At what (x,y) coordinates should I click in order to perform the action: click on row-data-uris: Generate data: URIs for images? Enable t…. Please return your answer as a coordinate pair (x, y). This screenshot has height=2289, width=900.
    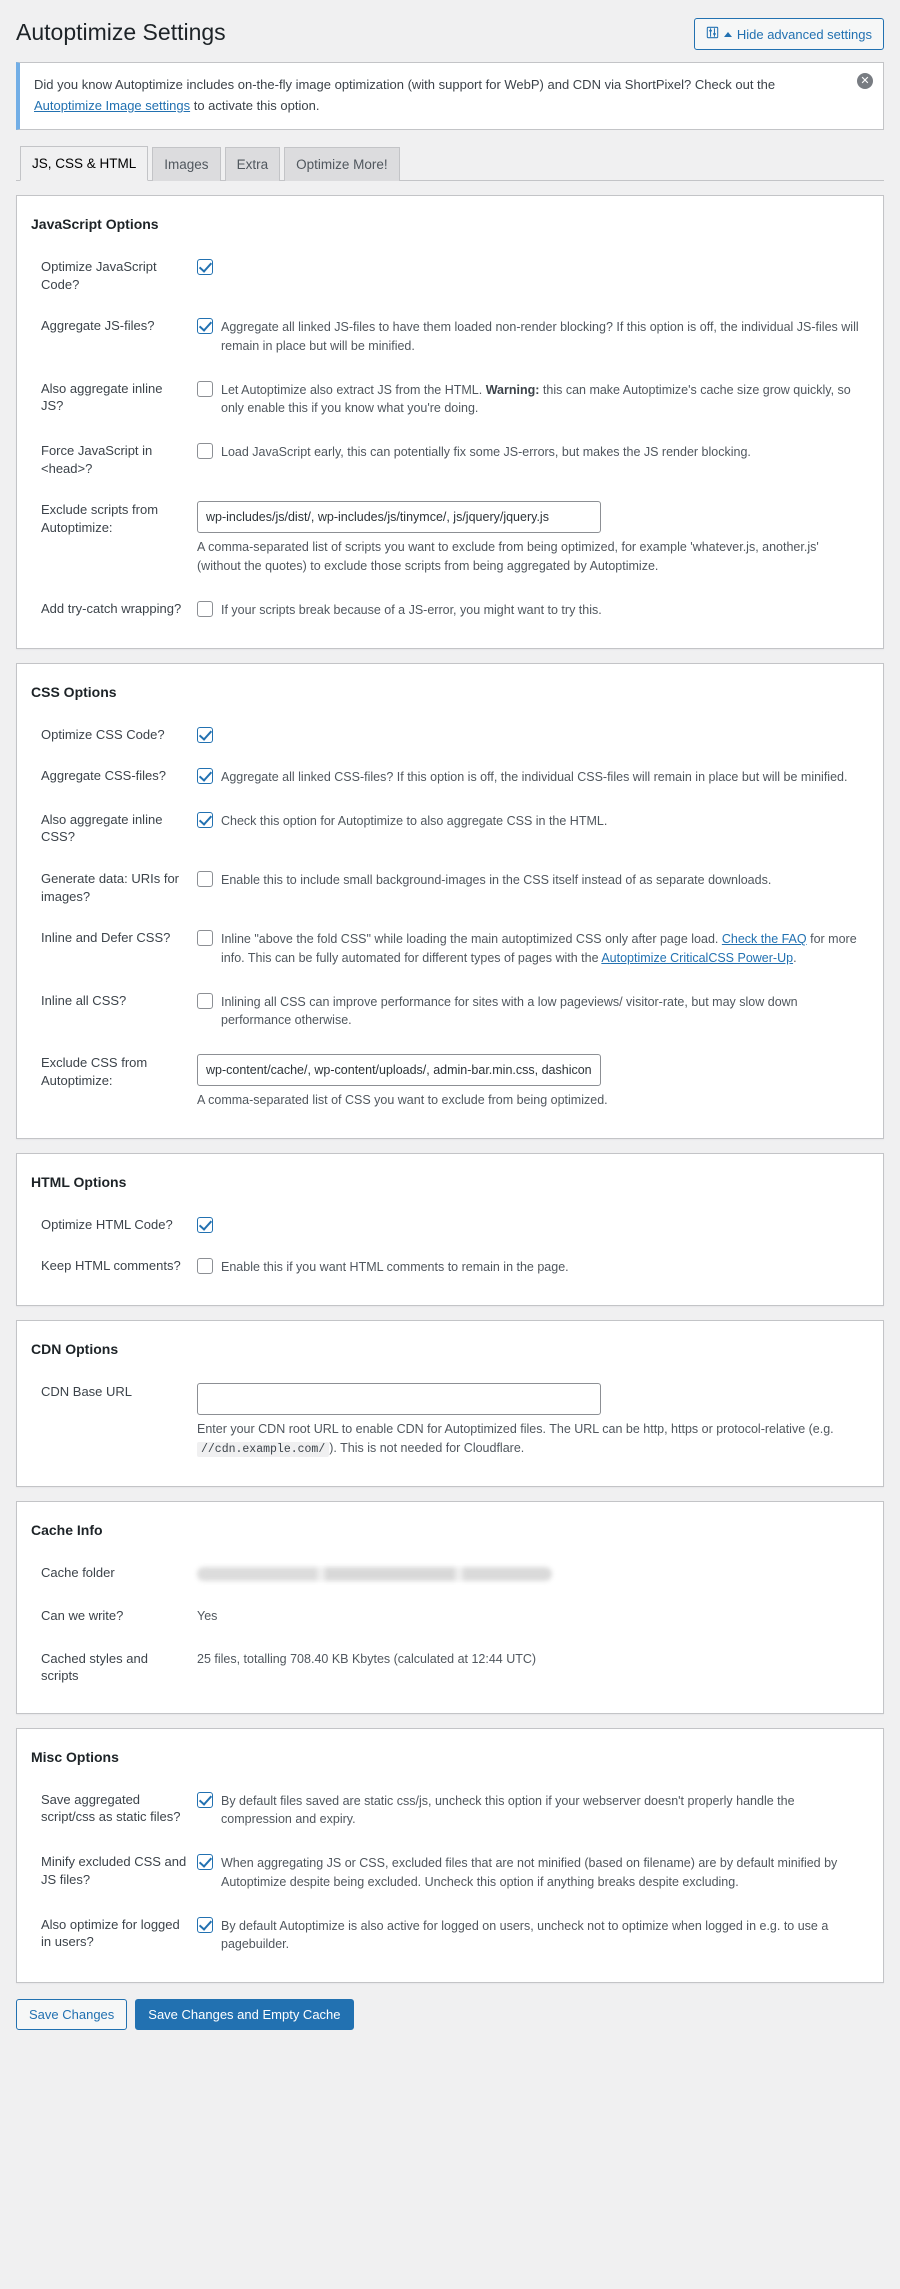
    Looking at the image, I should click on (450, 887).